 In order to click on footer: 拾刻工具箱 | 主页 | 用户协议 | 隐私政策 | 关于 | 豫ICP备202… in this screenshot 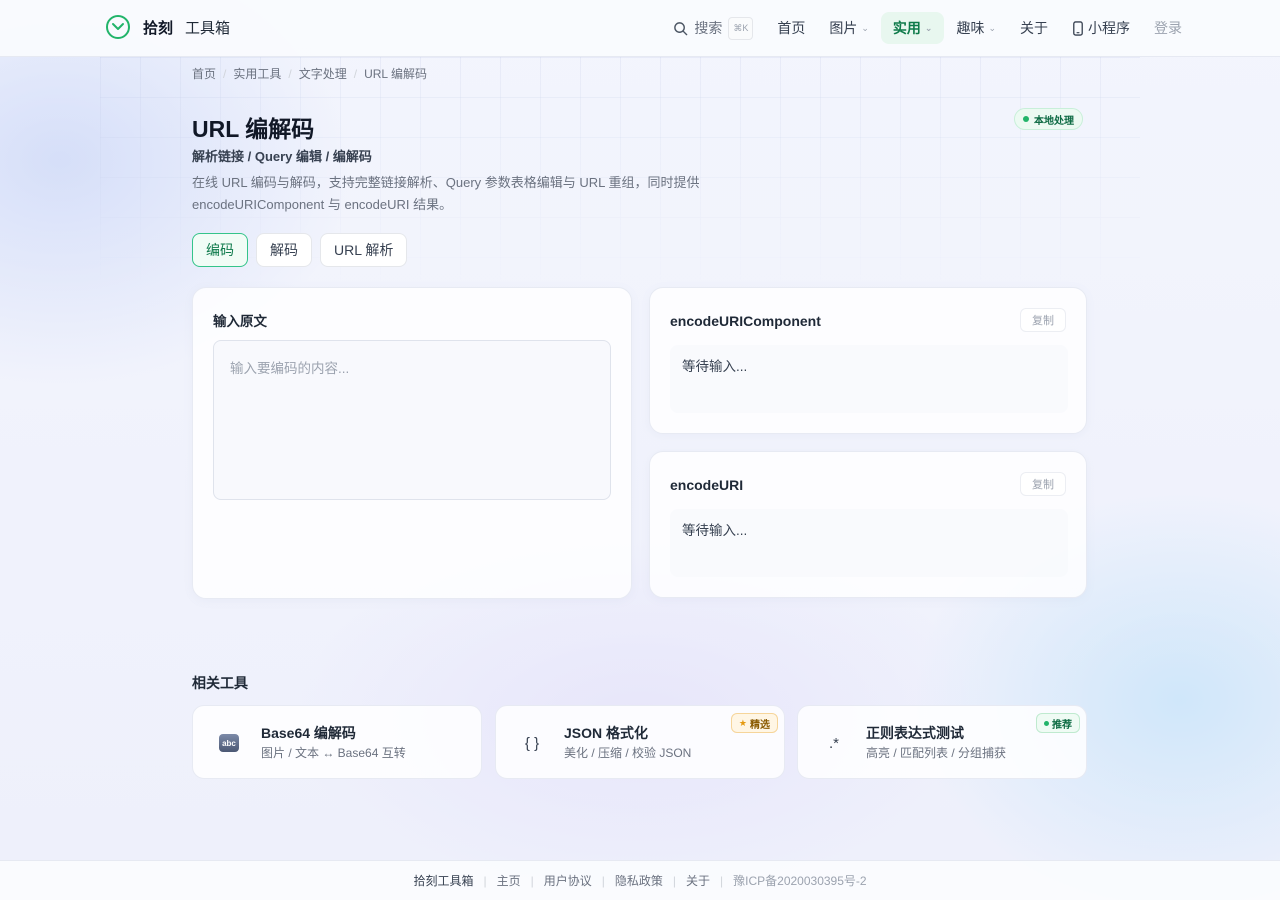, I will do `click(640, 880)`.